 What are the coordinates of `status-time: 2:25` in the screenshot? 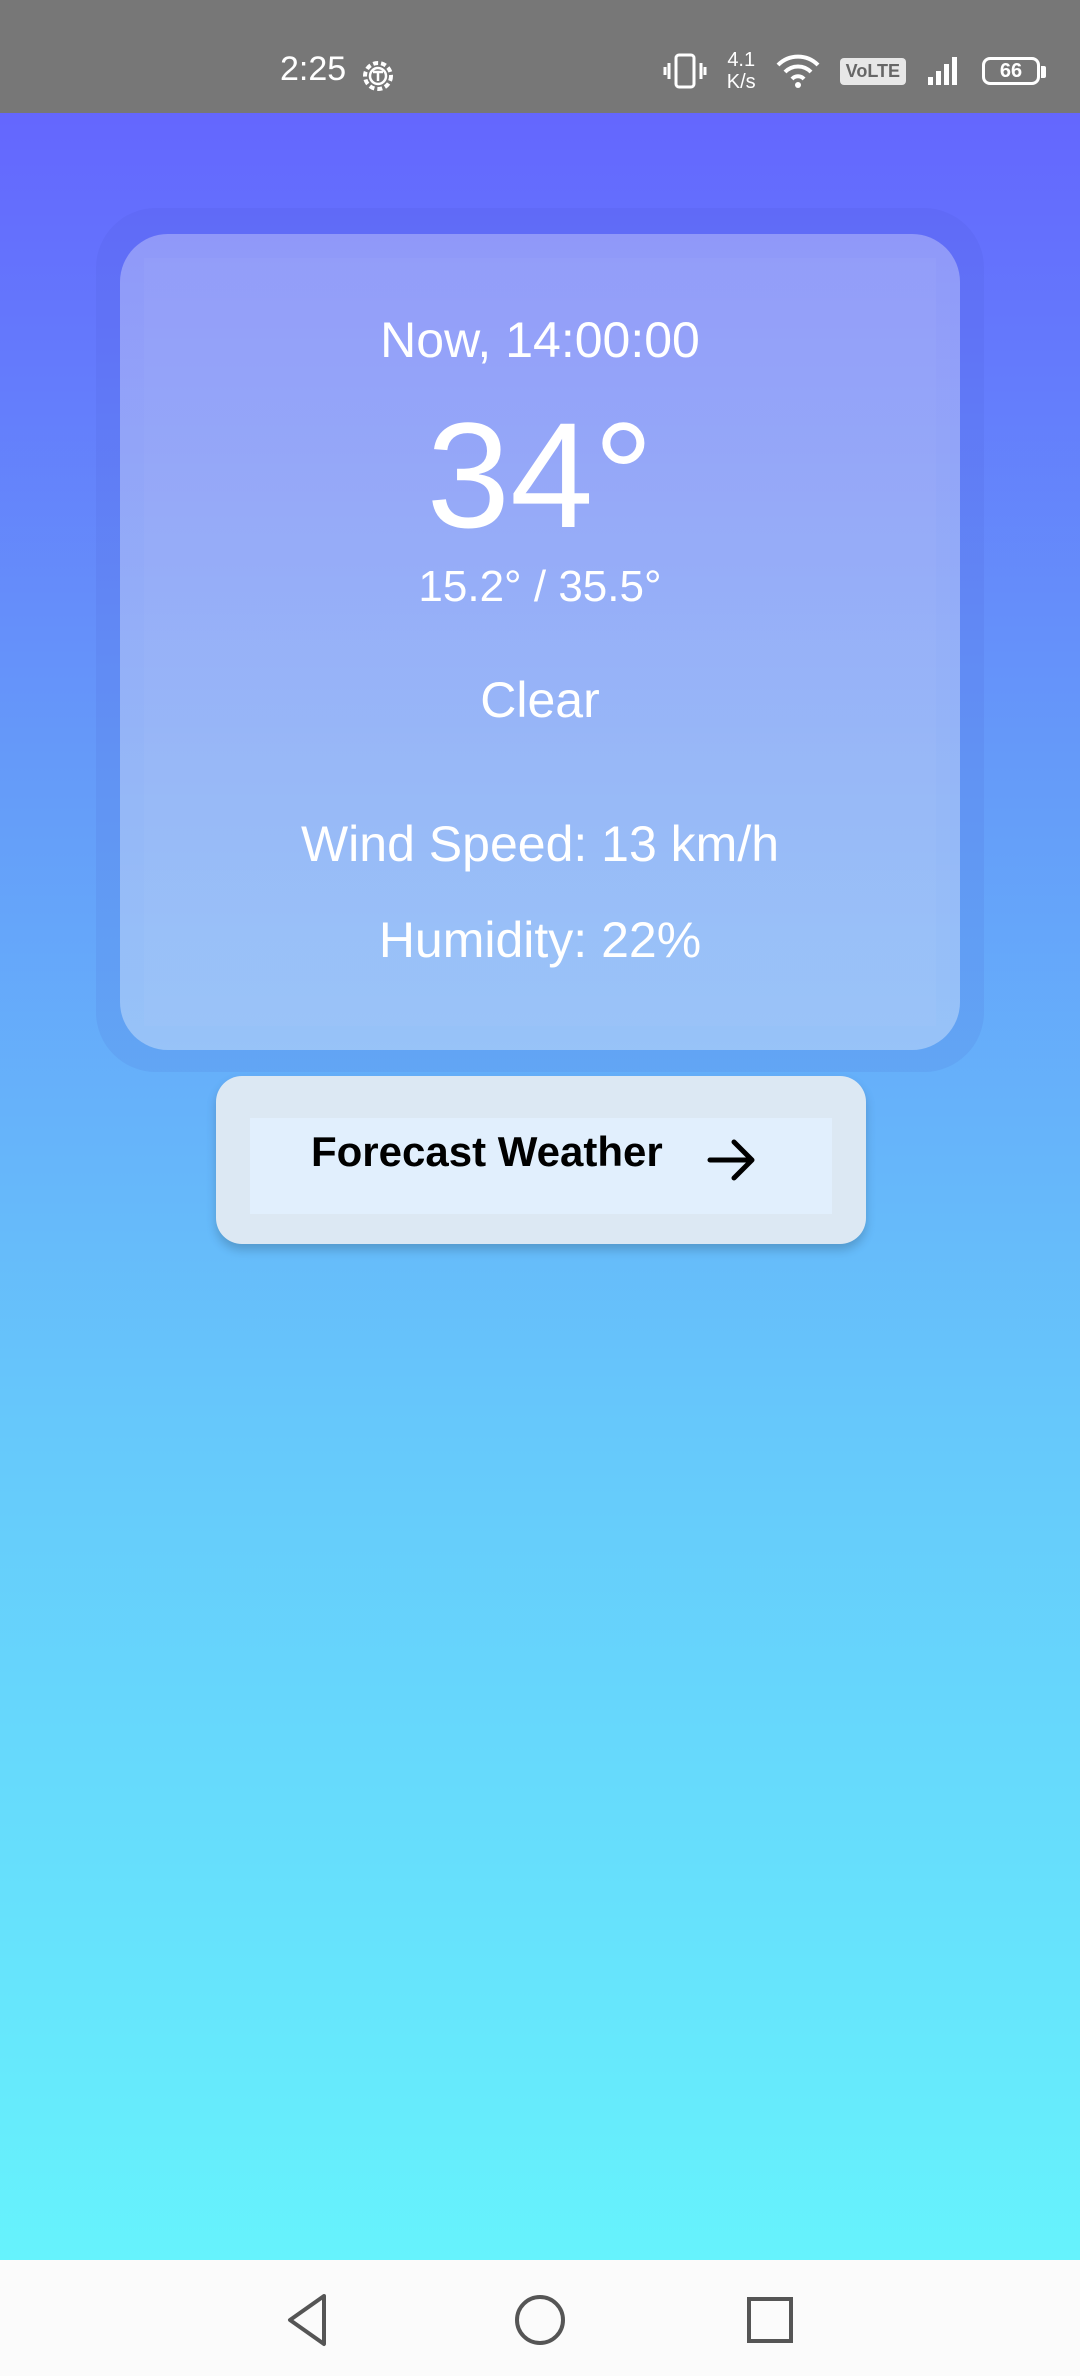 It's located at (313, 69).